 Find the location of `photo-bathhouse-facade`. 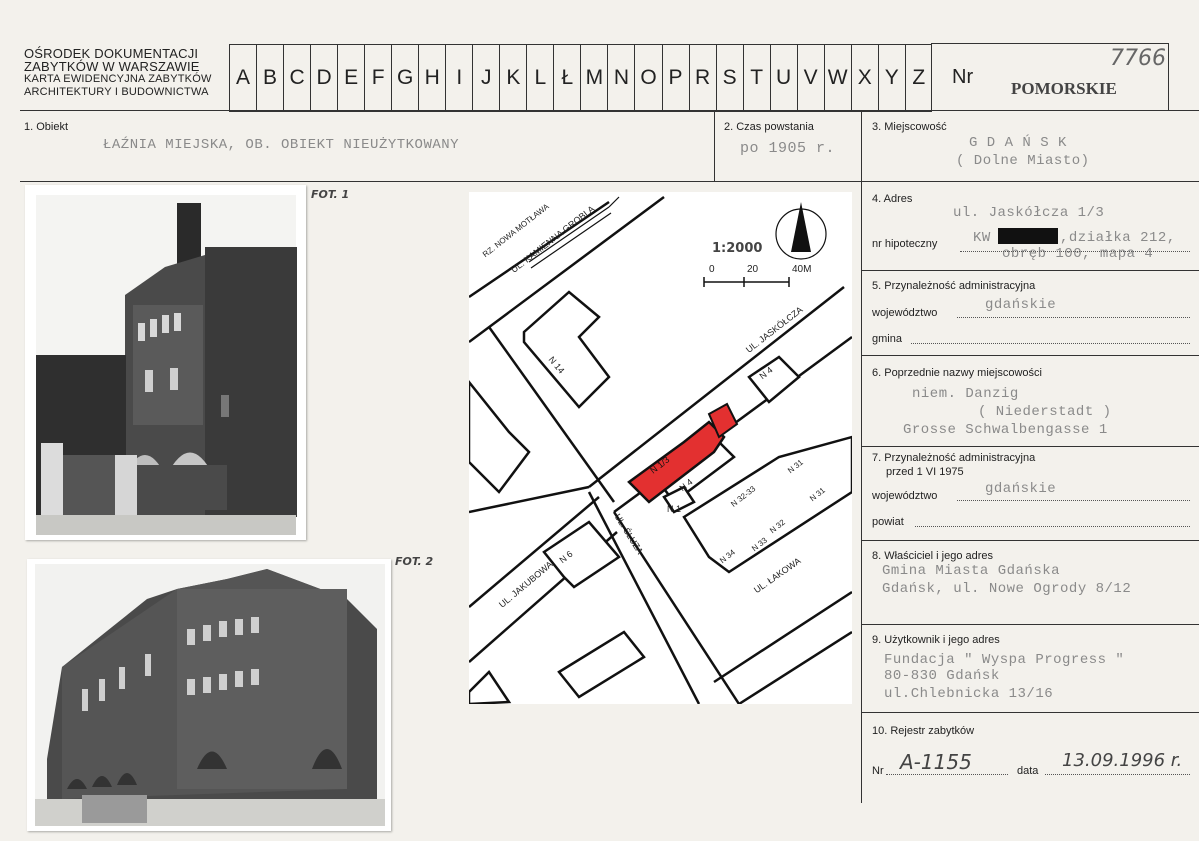

photo-bathhouse-facade is located at coordinates (166, 365).